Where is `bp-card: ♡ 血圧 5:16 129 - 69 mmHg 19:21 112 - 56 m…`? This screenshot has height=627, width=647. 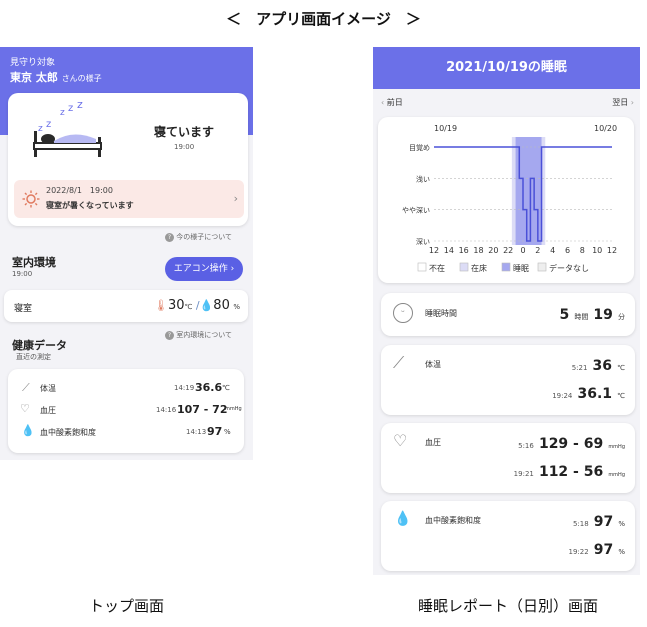
bp-card: ♡ 血圧 5:16 129 - 69 mmHg 19:21 112 - 56 m… is located at coordinates (508, 458).